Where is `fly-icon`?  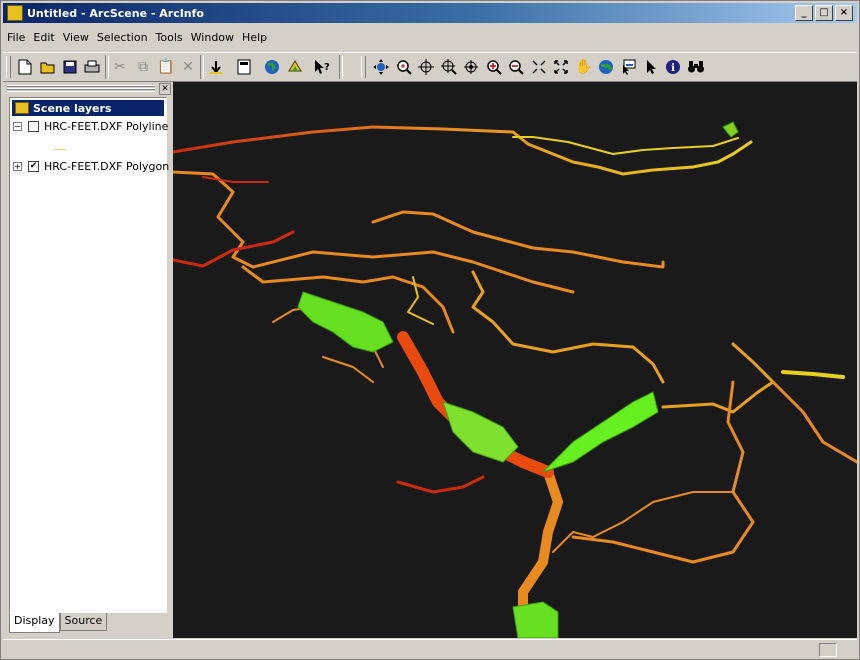 fly-icon is located at coordinates (606, 67).